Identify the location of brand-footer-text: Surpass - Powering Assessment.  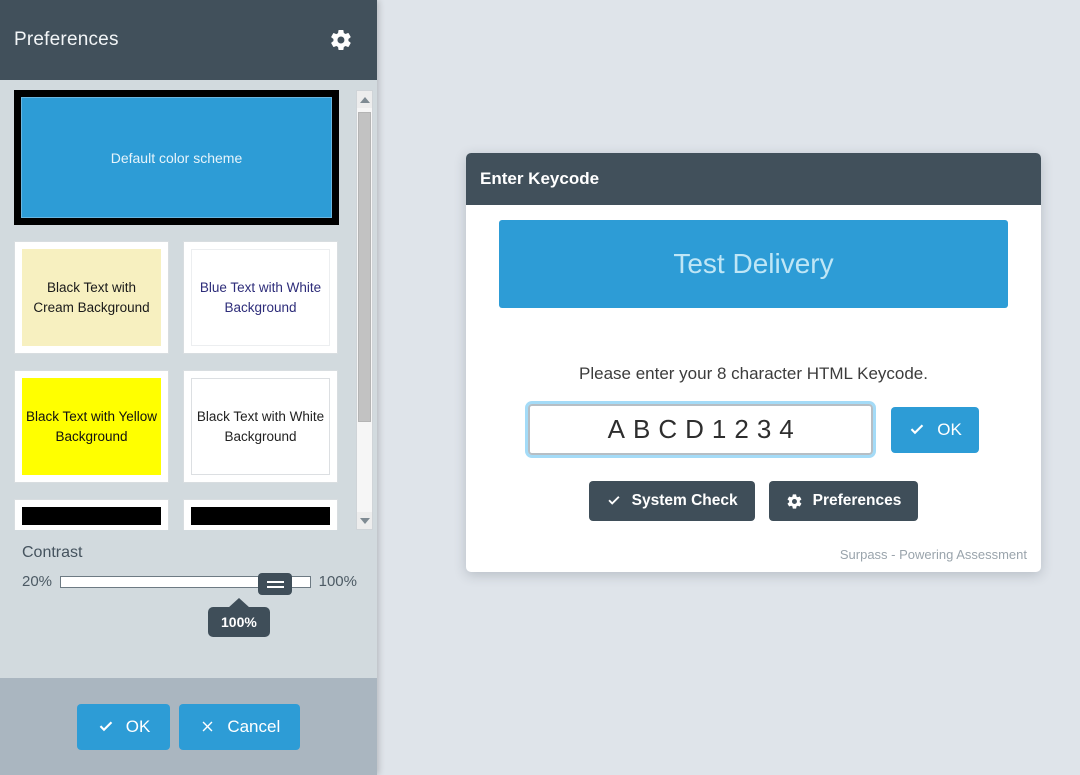
(933, 554).